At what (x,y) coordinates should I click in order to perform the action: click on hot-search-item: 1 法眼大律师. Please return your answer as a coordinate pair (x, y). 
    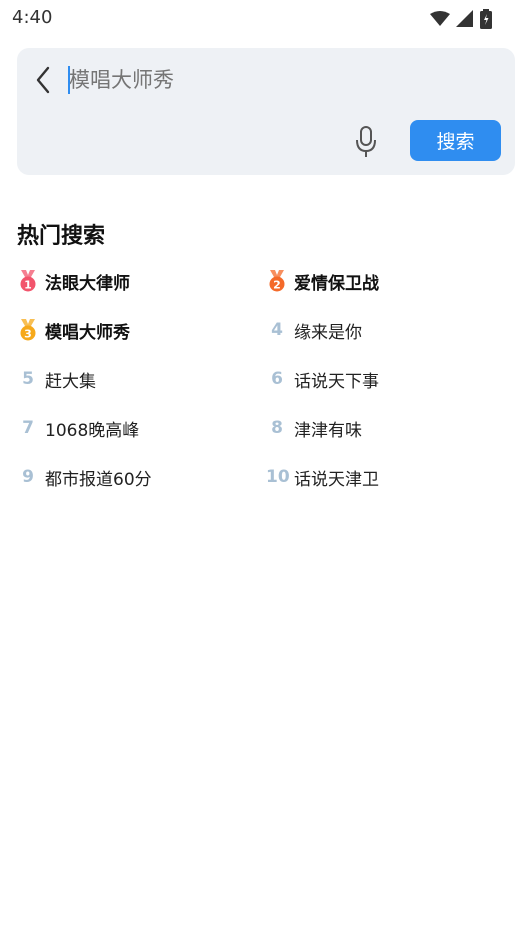
    Looking at the image, I should click on (73, 281).